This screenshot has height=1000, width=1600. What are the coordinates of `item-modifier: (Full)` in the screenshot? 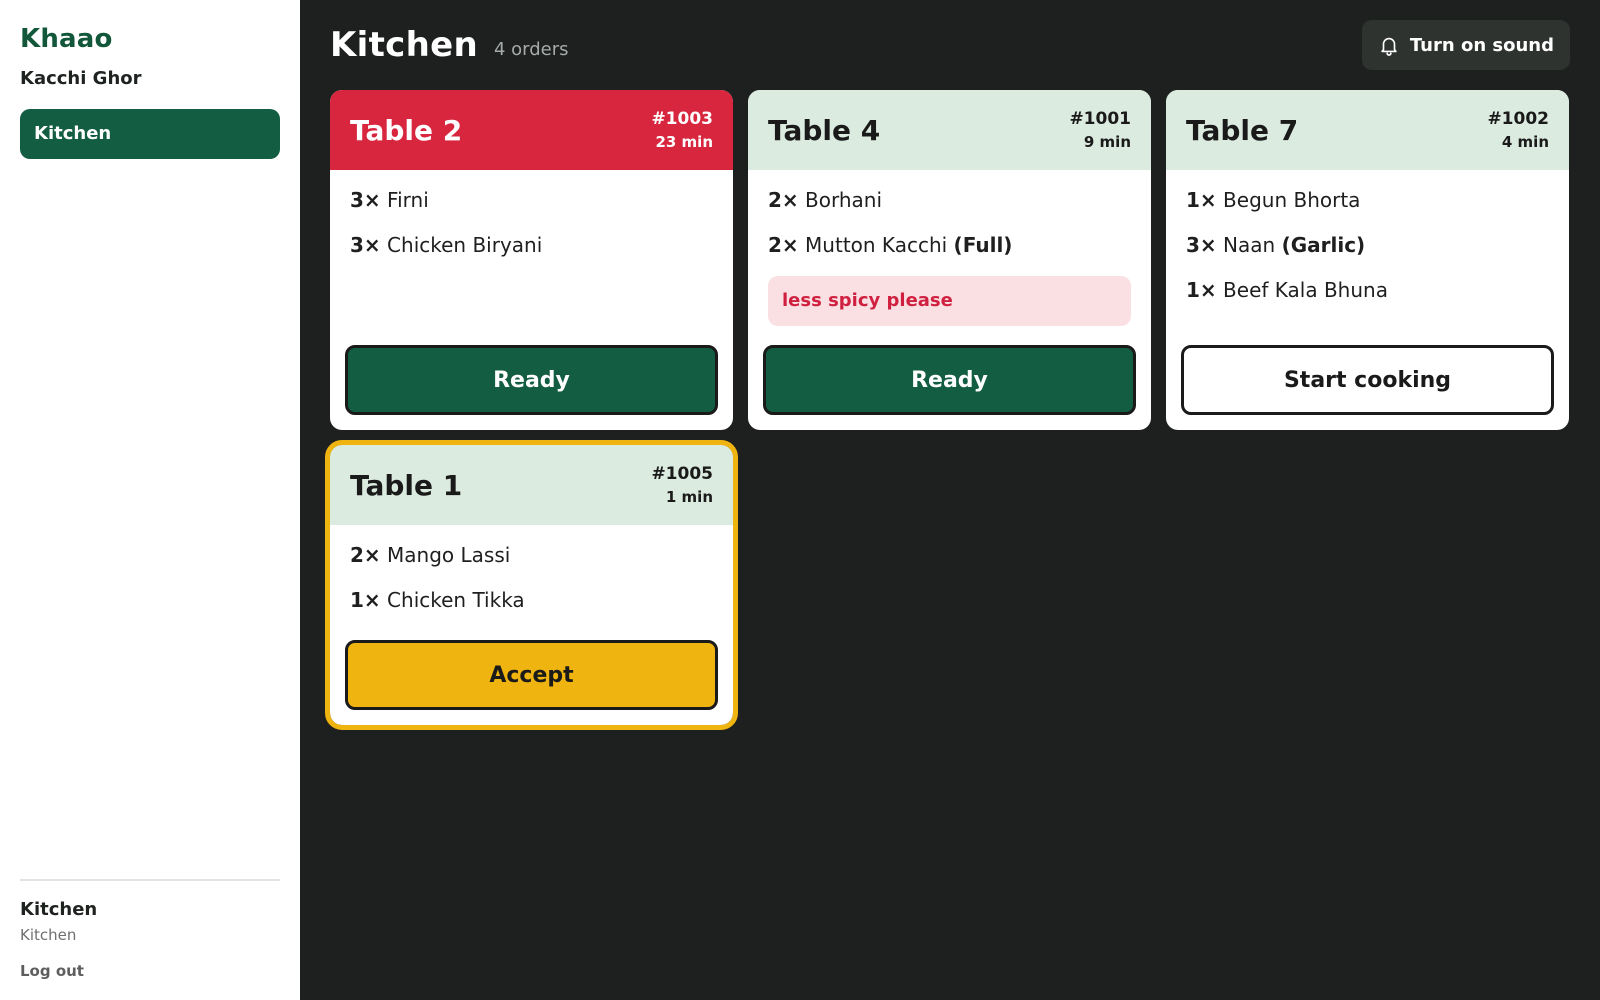 It's located at (983, 245).